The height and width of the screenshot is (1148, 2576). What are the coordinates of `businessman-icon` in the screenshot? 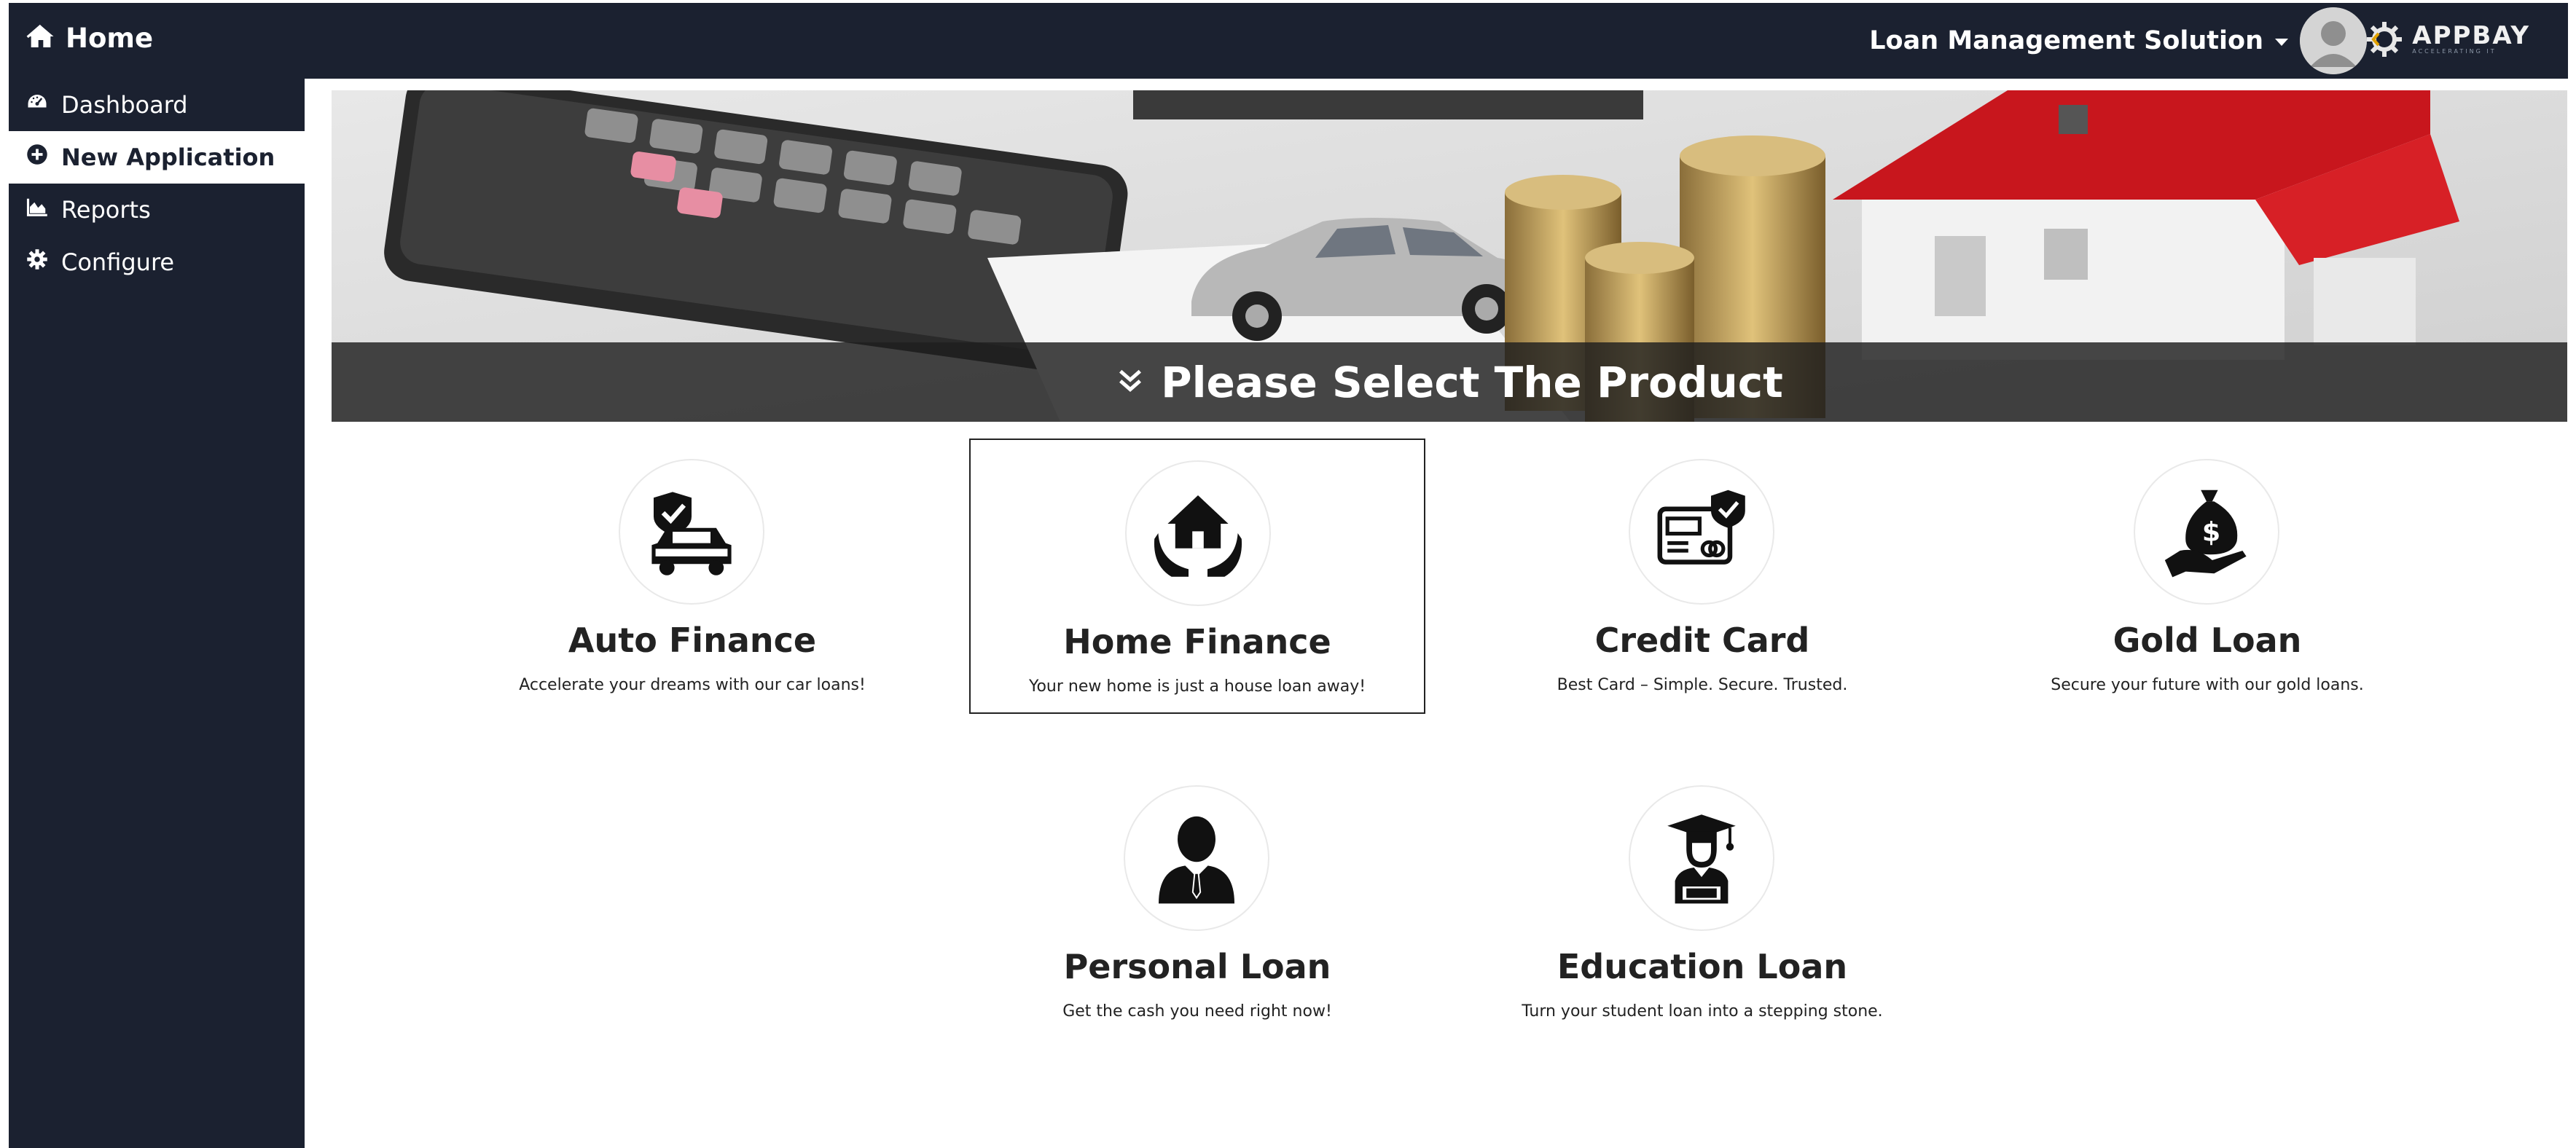 It's located at (1196, 860).